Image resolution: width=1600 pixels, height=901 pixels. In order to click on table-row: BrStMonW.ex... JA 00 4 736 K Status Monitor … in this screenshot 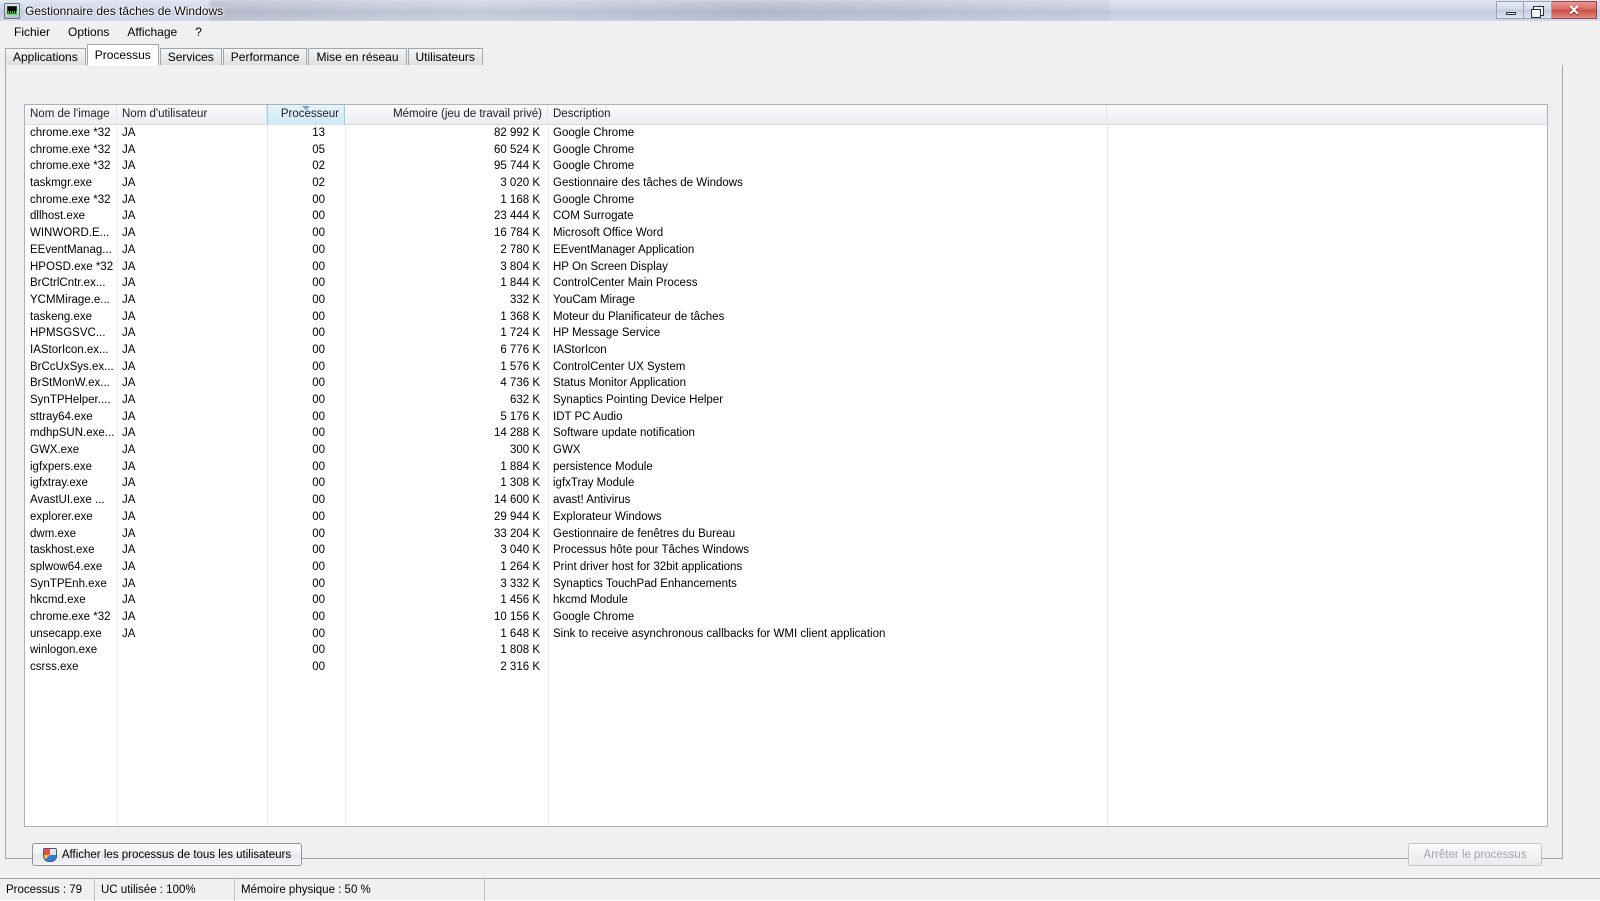, I will do `click(786, 383)`.